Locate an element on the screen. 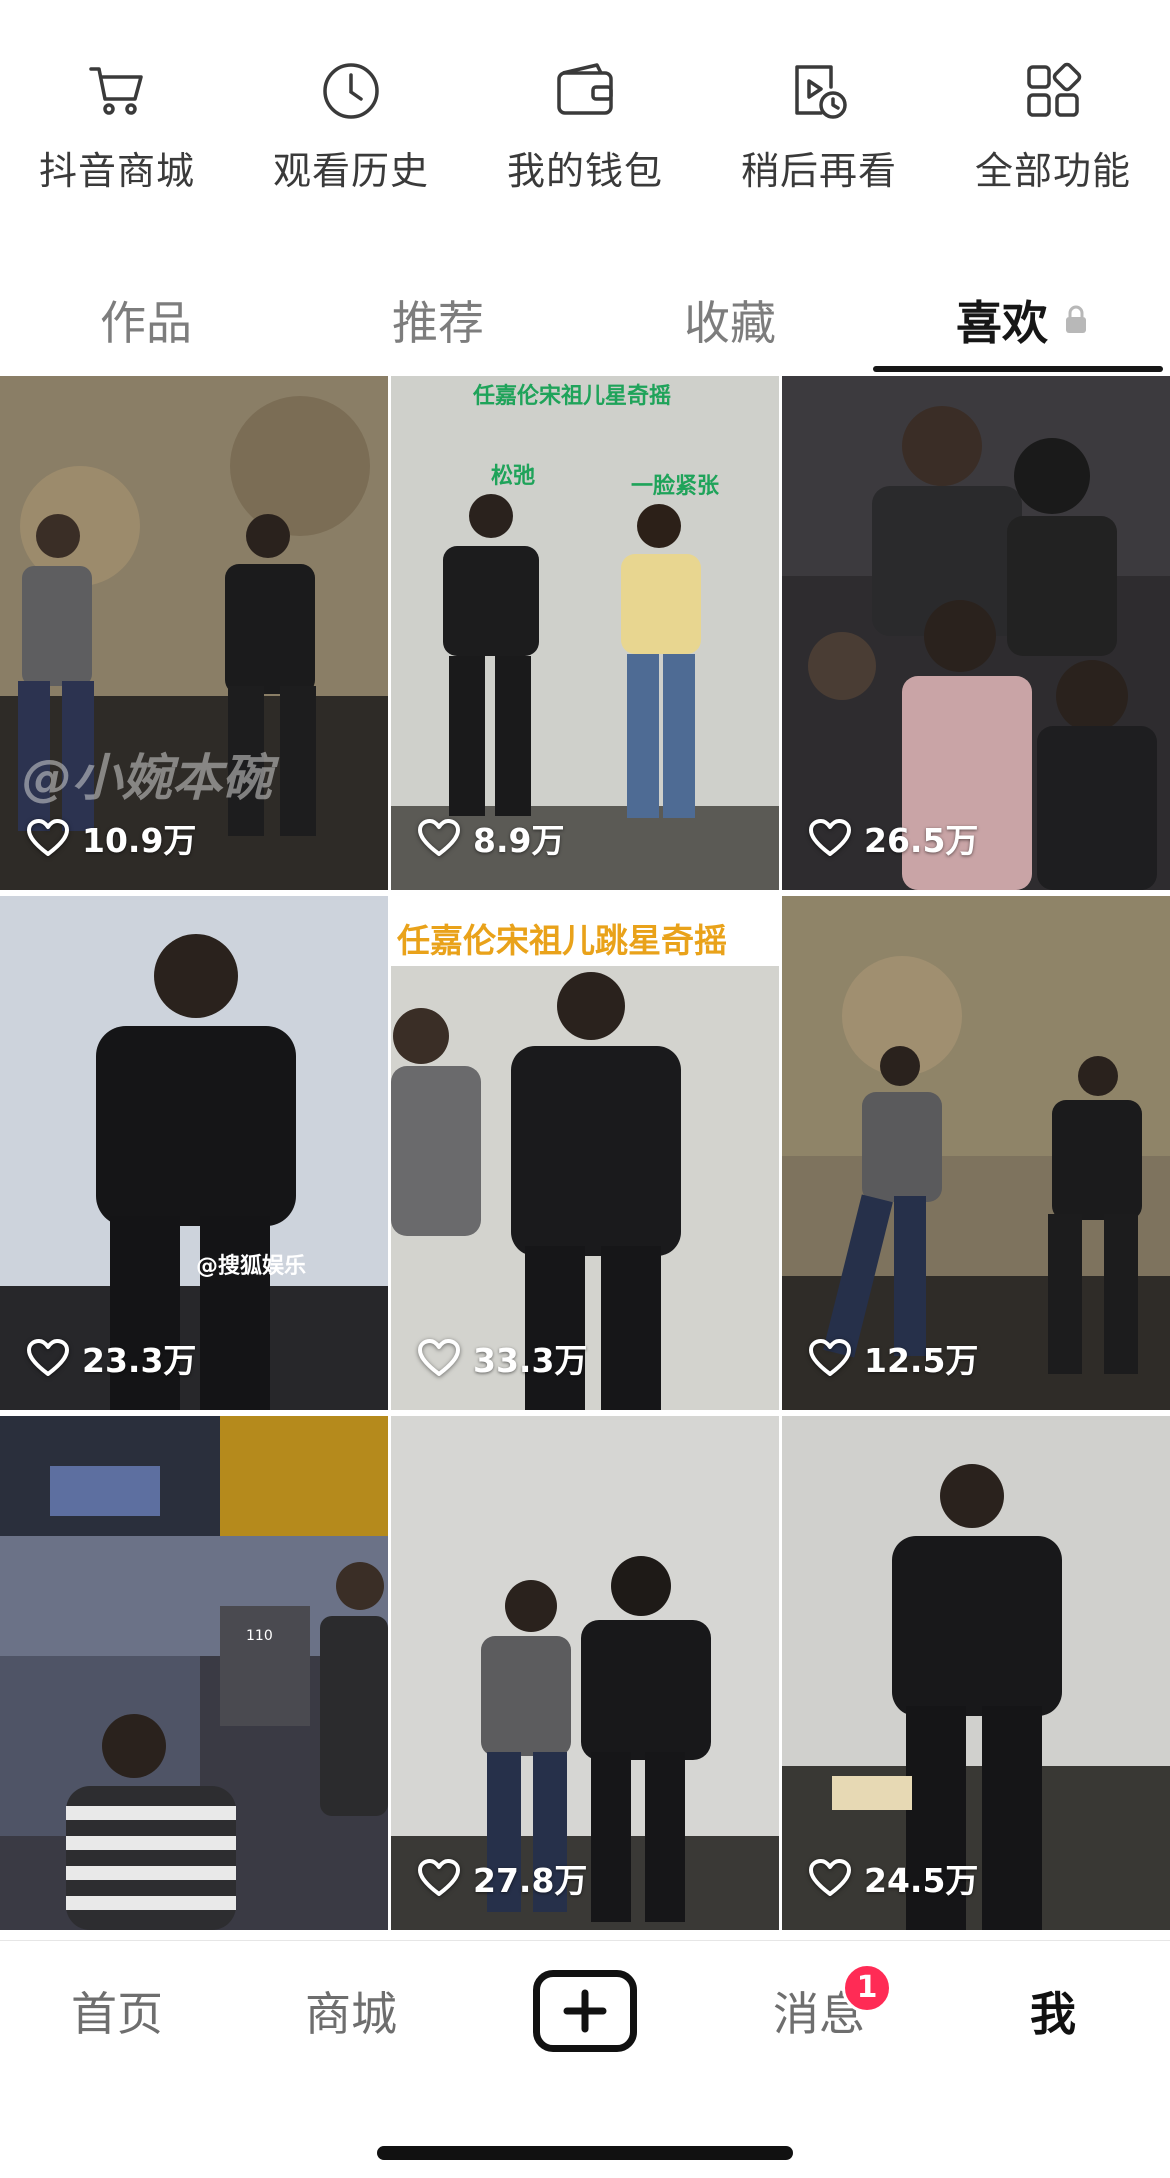  quick-item-wallet: 我的钱包 is located at coordinates (585, 125).